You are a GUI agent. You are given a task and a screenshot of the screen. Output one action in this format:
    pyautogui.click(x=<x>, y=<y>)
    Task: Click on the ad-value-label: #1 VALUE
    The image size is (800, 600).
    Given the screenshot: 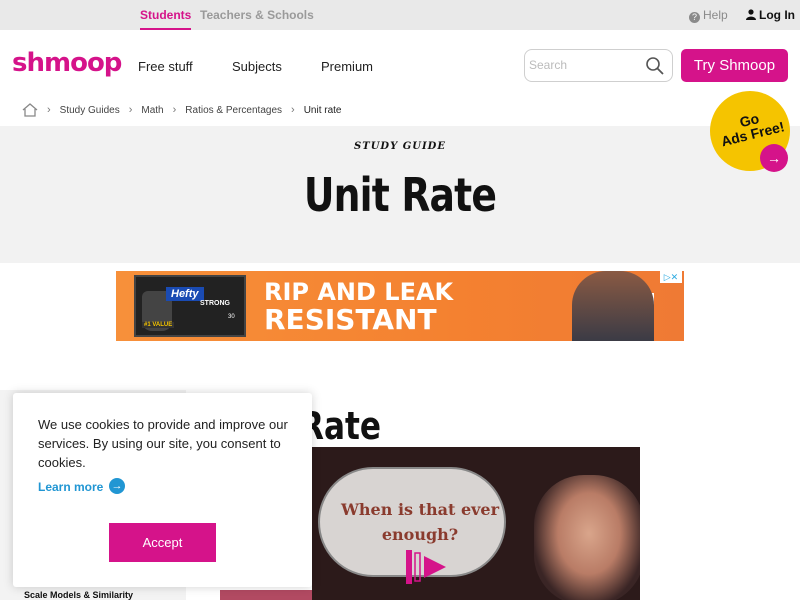 What is the action you would take?
    pyautogui.click(x=158, y=325)
    